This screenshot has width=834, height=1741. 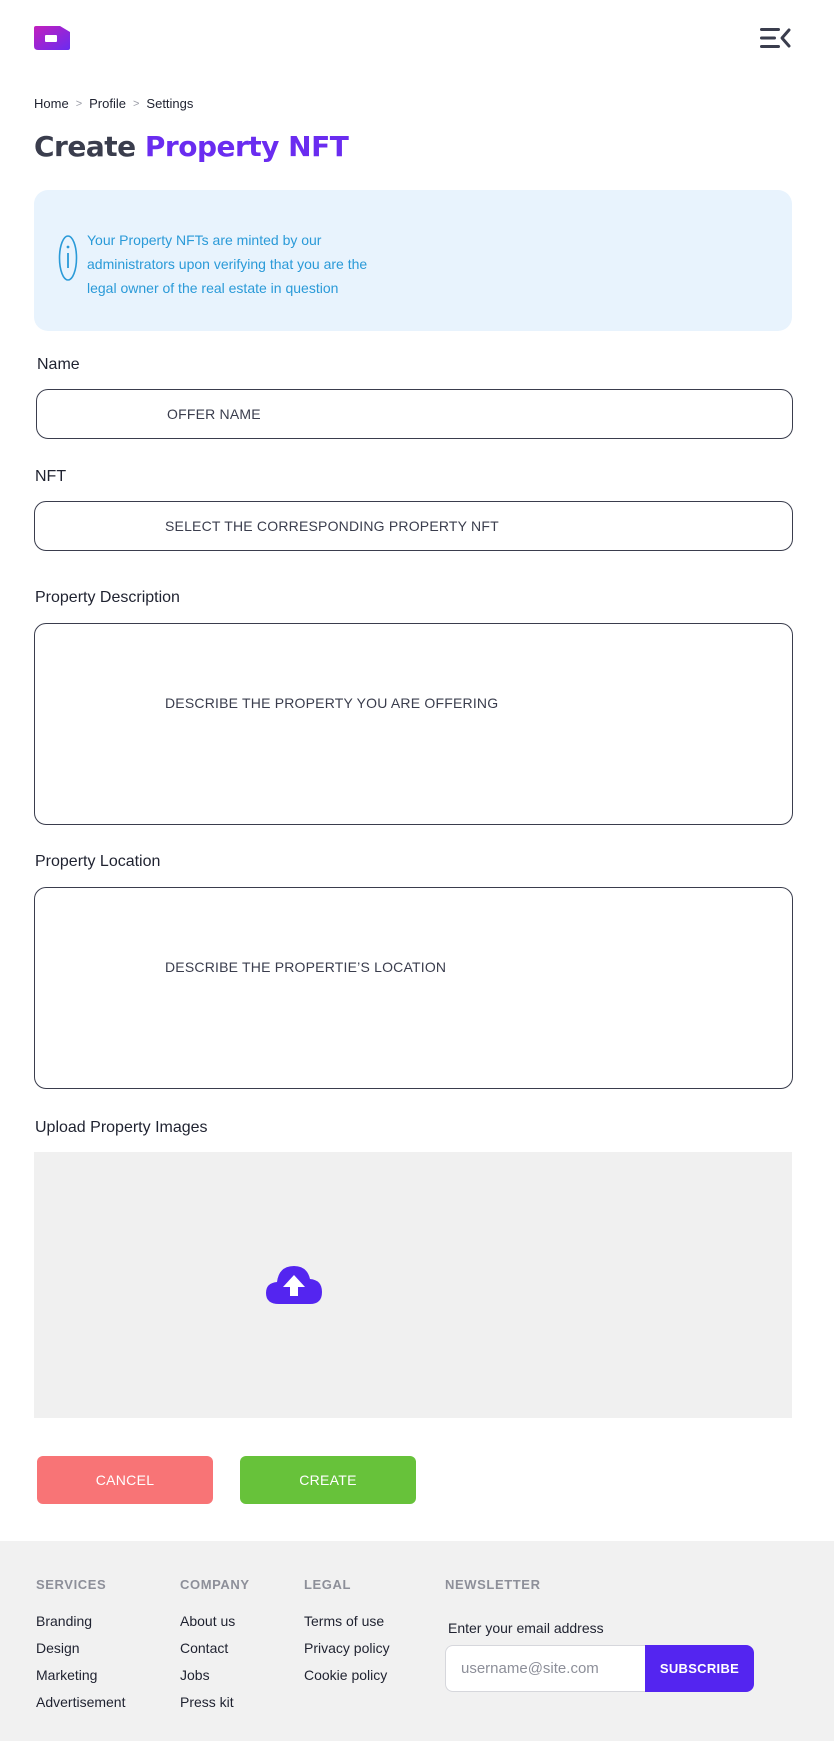 I want to click on nft-select-placeholder: SELECT THE CORRESPONDING PROPERTY NFT, so click(x=332, y=526).